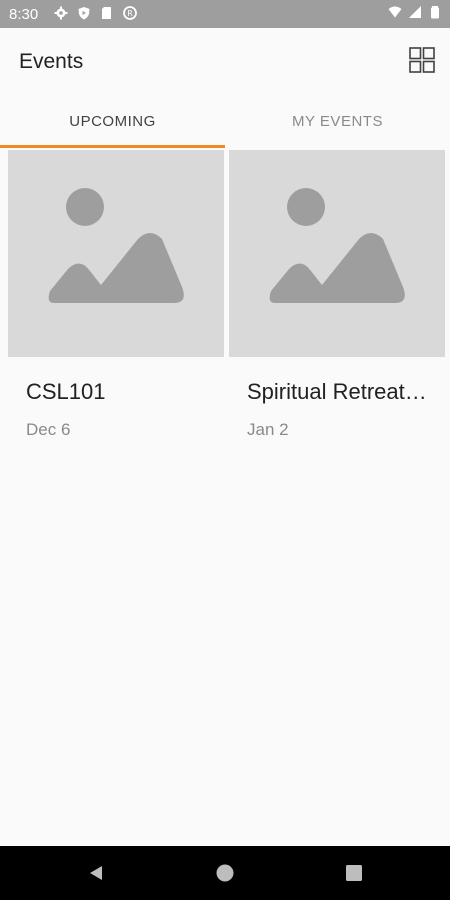 This screenshot has width=450, height=900. I want to click on data-saver-icon: R, so click(130, 13).